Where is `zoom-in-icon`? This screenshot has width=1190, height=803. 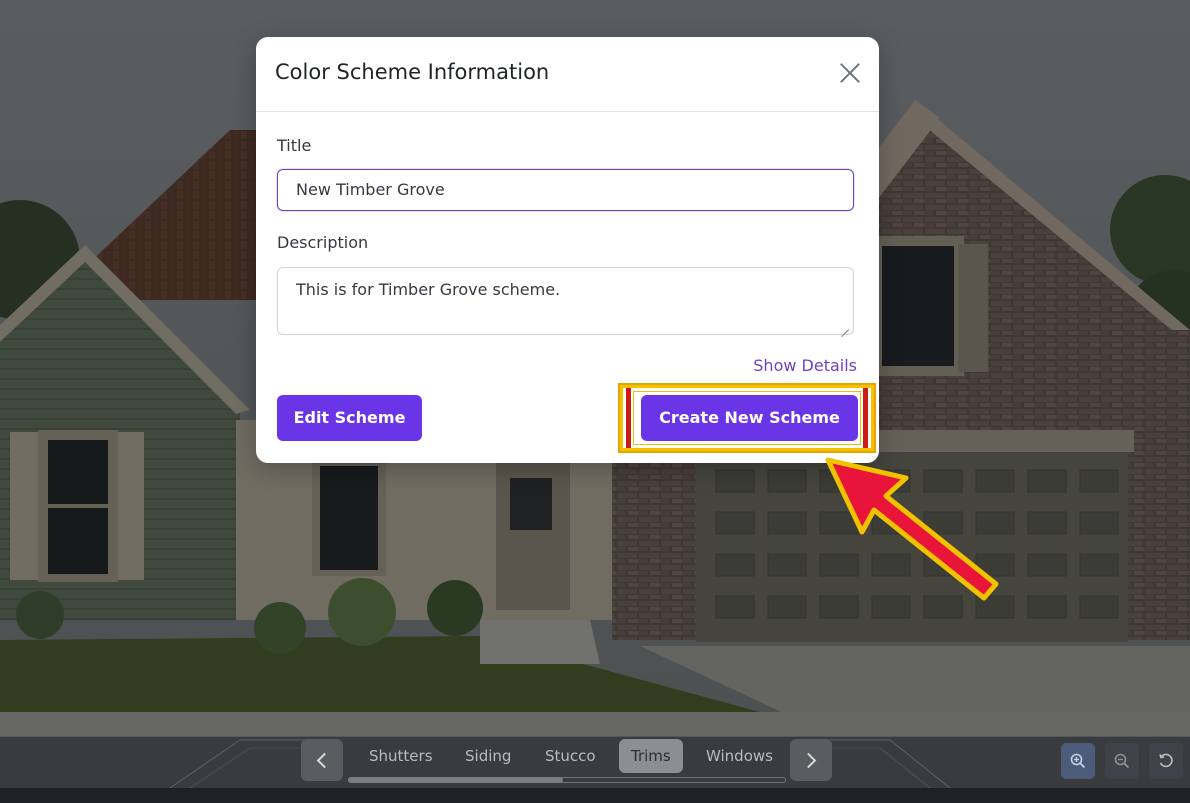
zoom-in-icon is located at coordinates (1078, 761).